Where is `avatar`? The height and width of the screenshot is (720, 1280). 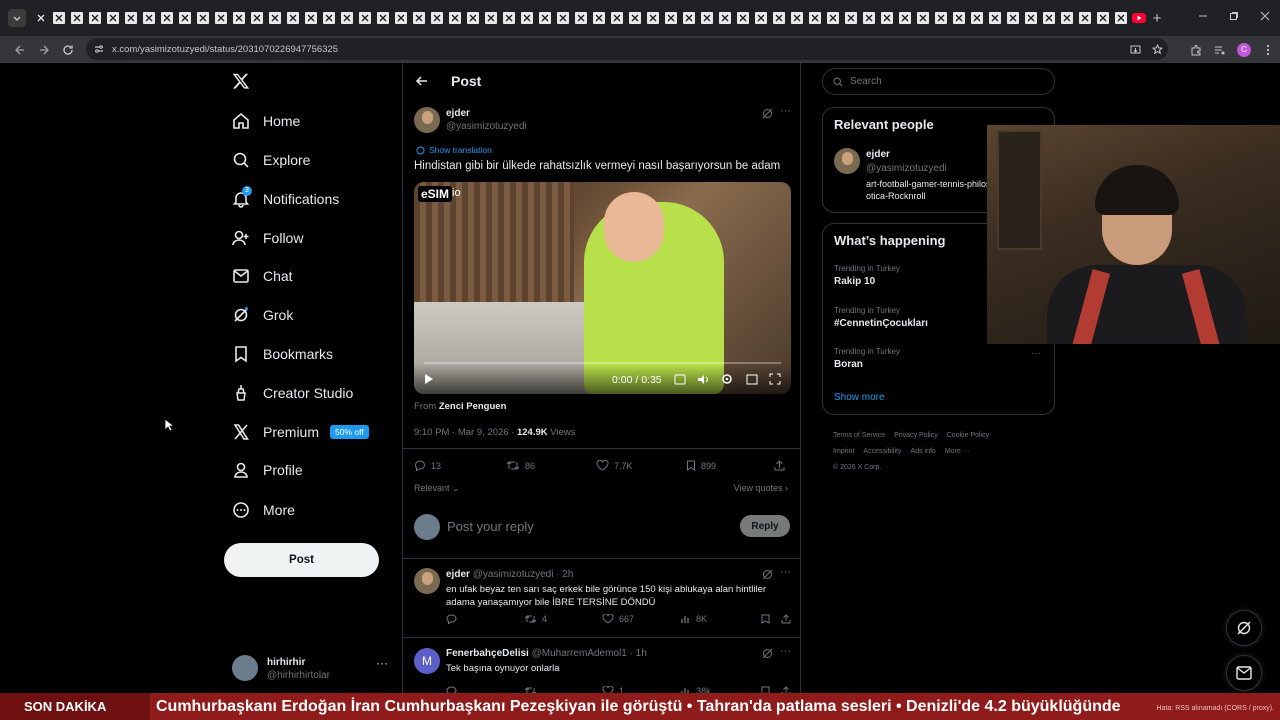
avatar is located at coordinates (427, 120).